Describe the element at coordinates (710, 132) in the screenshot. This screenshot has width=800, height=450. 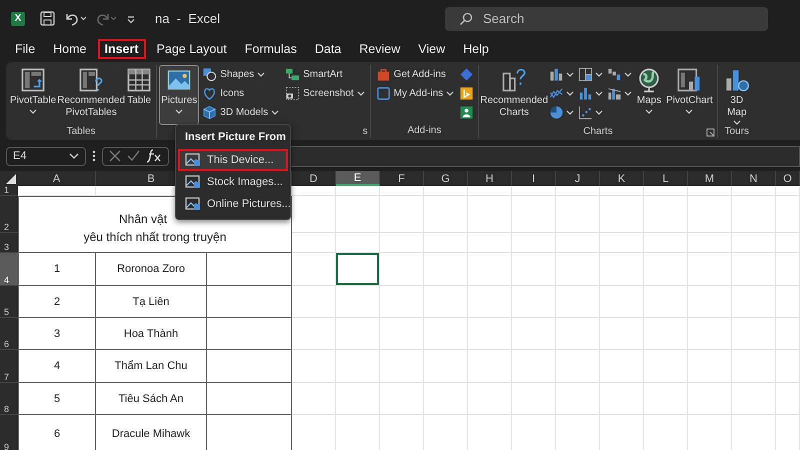
I see `dialog-launcher-icon` at that location.